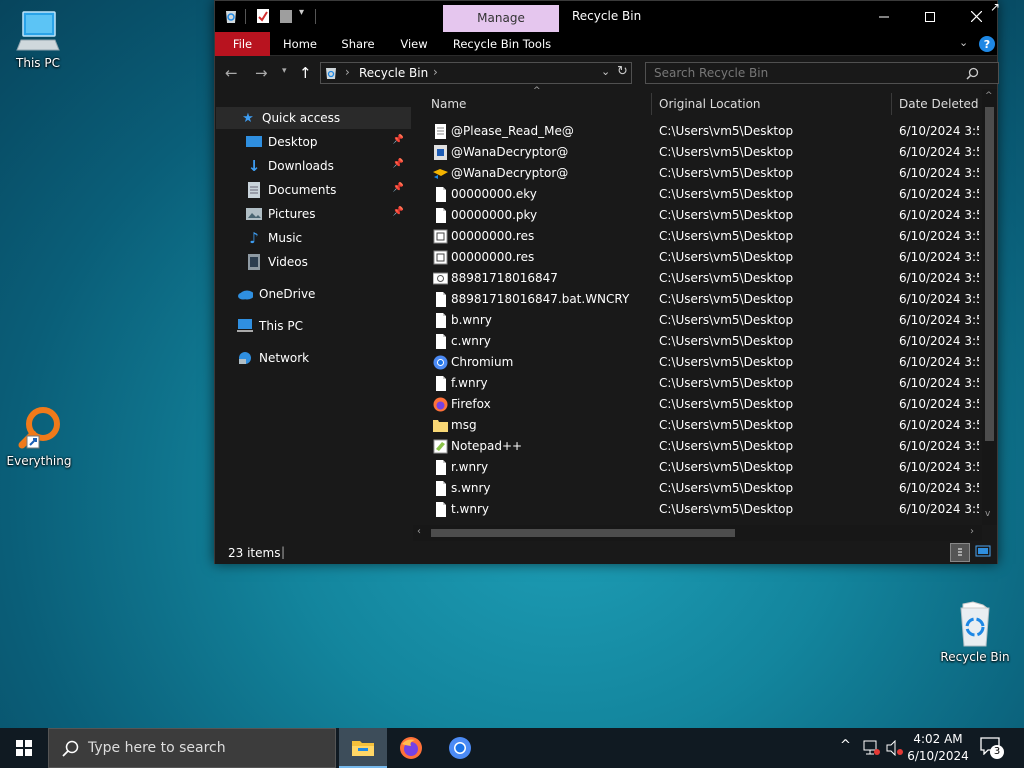 The width and height of the screenshot is (1024, 768). Describe the element at coordinates (938, 748) in the screenshot. I see `clock: 4:02 AM 6/10/2024` at that location.